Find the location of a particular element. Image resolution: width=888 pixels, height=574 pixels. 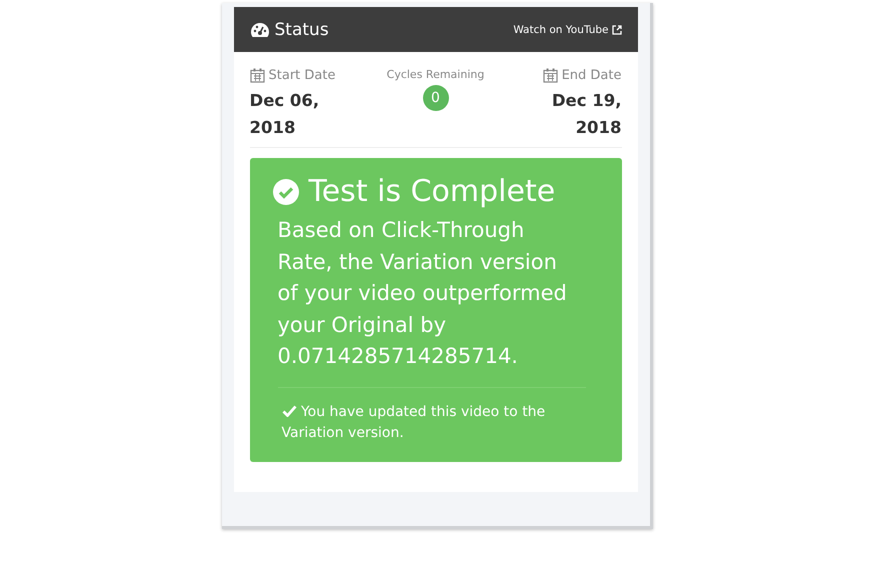

youtube-link: Watch on YouTube is located at coordinates (567, 30).